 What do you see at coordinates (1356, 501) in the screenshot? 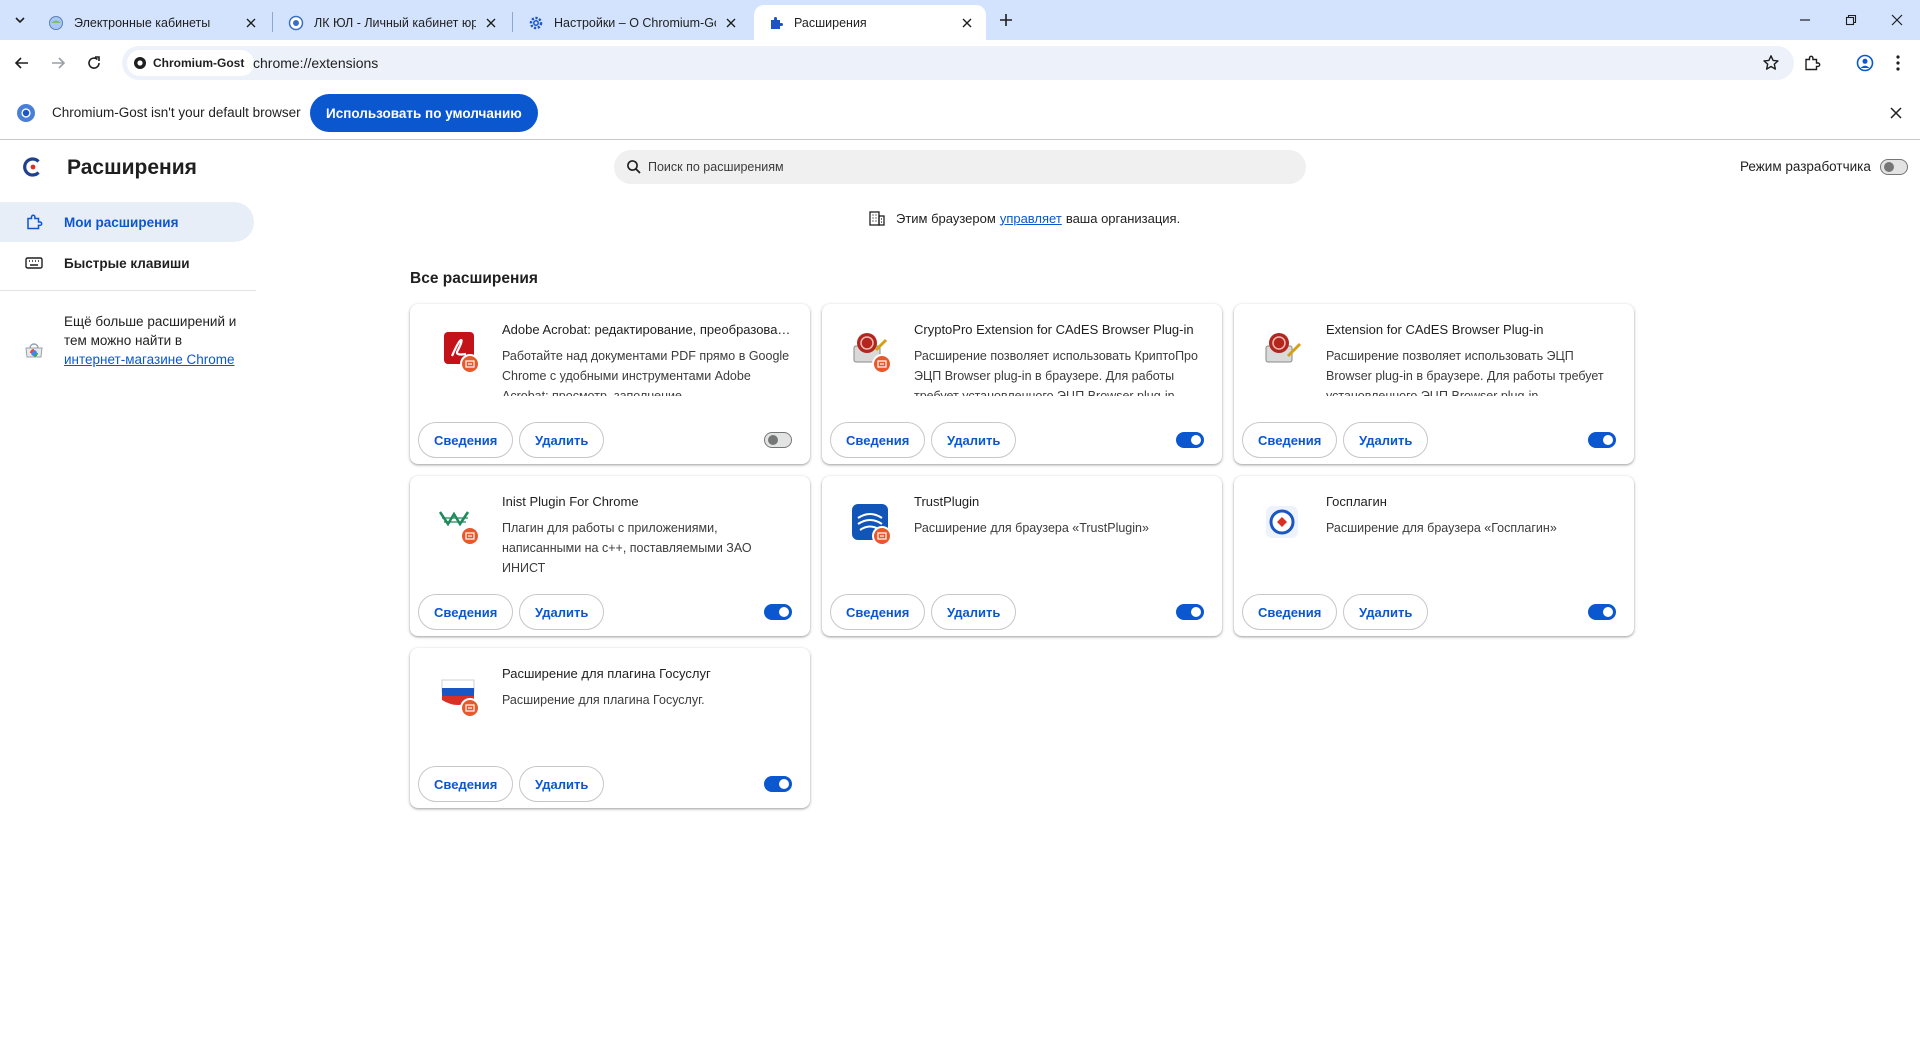
I see `extension-name: Госплагин` at bounding box center [1356, 501].